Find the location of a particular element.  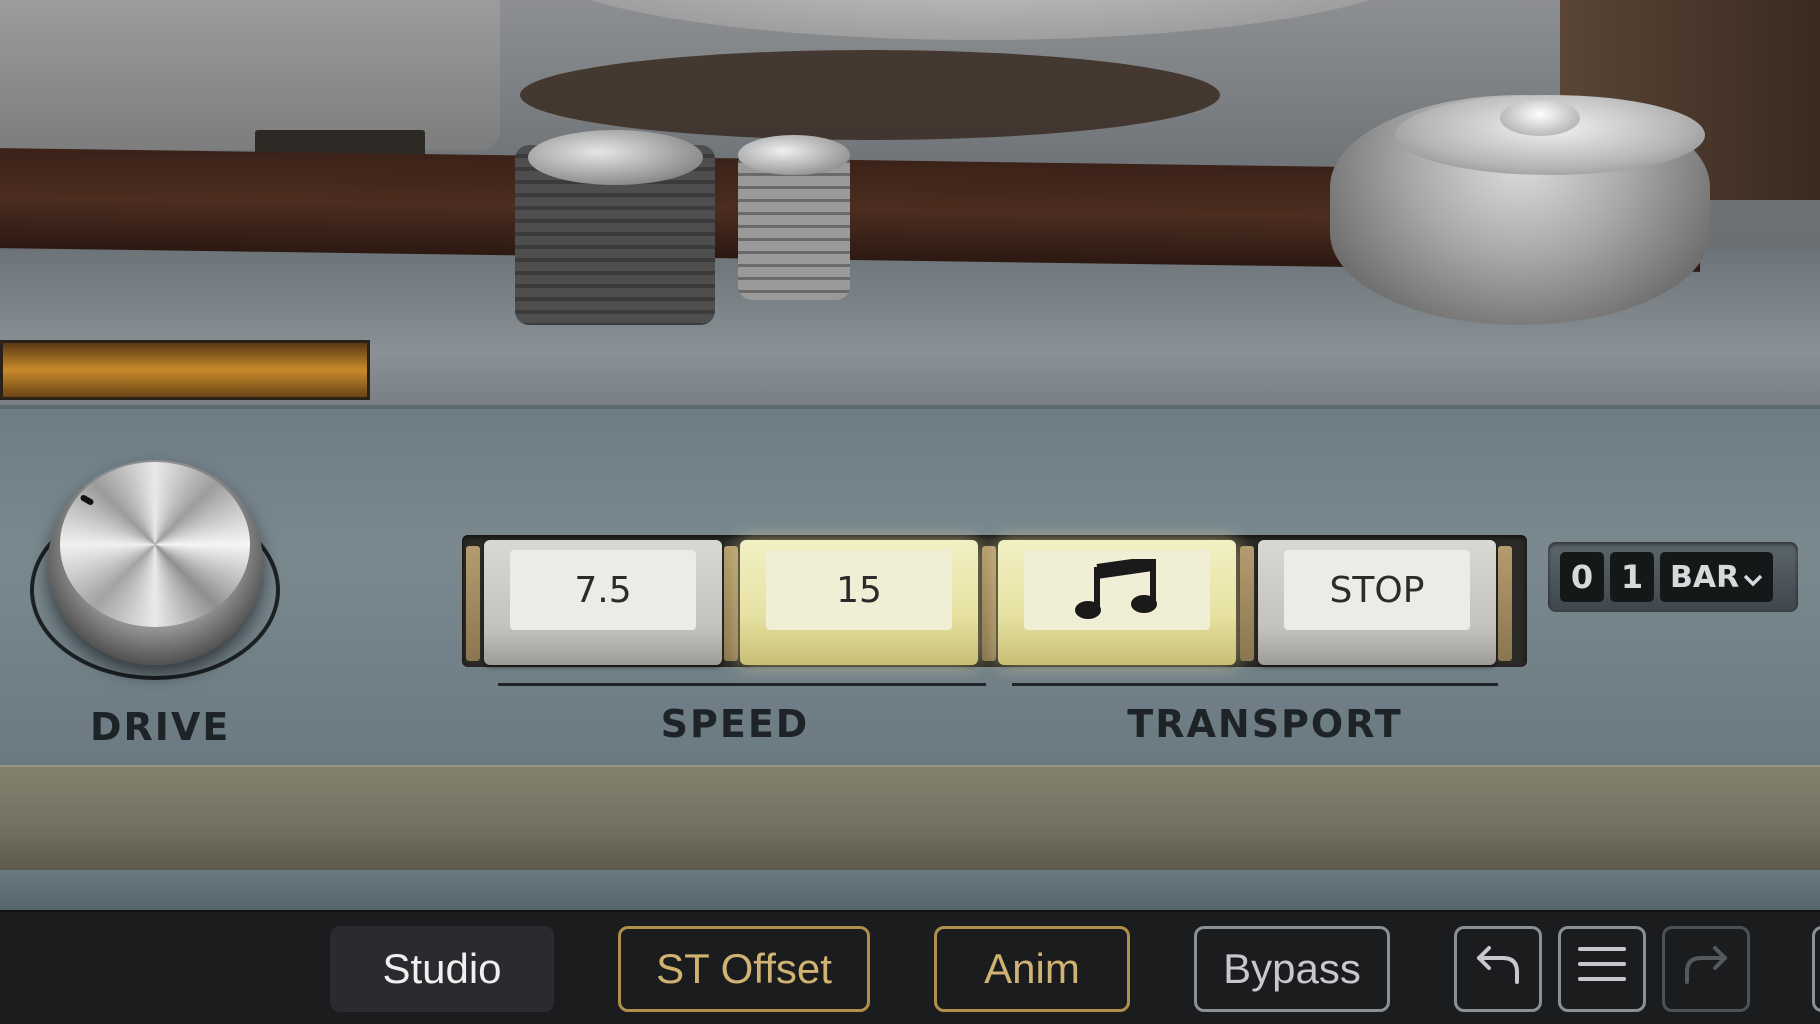

reel-shadow is located at coordinates (870, 95).